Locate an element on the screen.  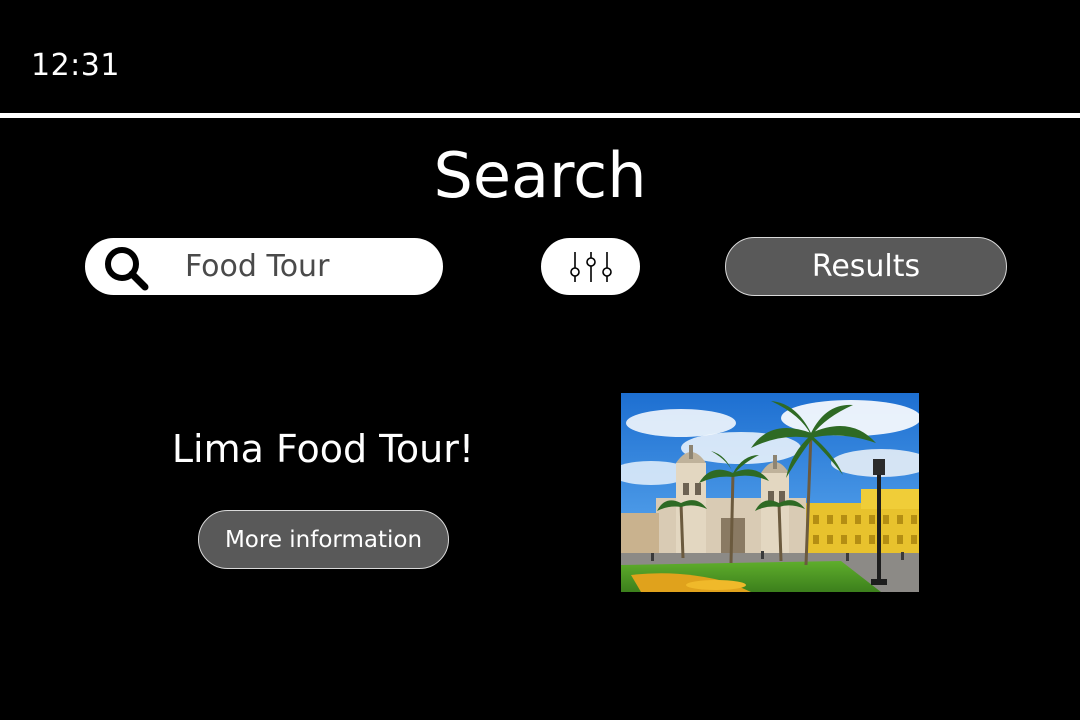
more-information-button: More information is located at coordinates (323, 539).